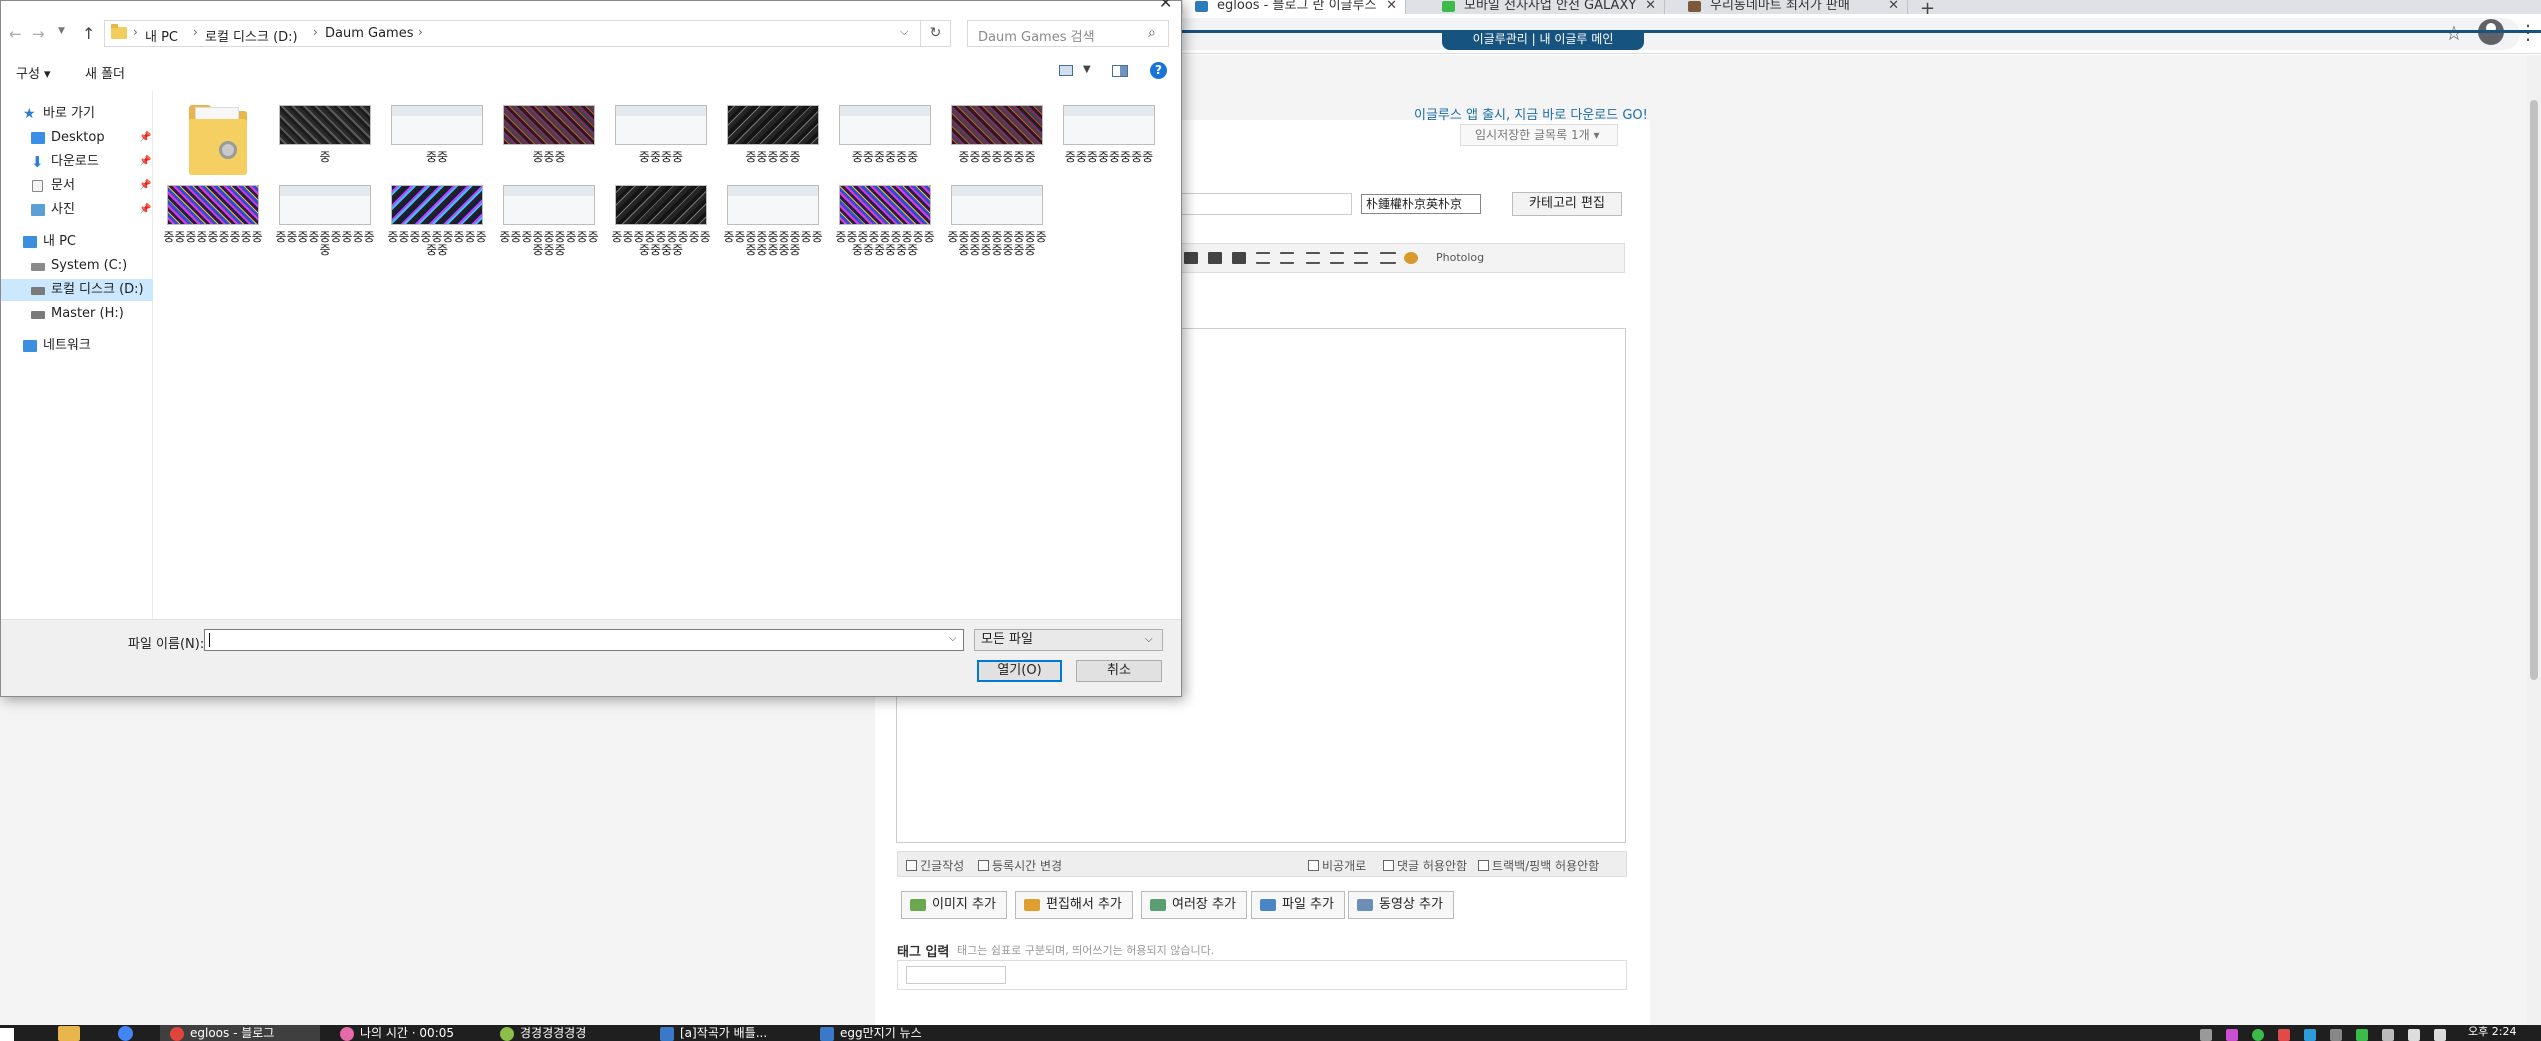  Describe the element at coordinates (1266, 204) in the screenshot. I see `post-title-input` at that location.